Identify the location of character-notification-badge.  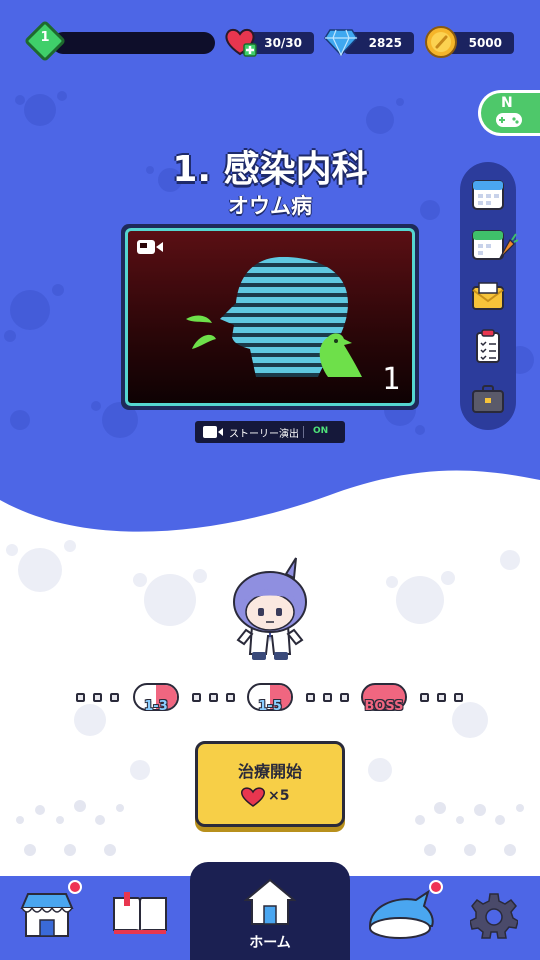
(436, 887).